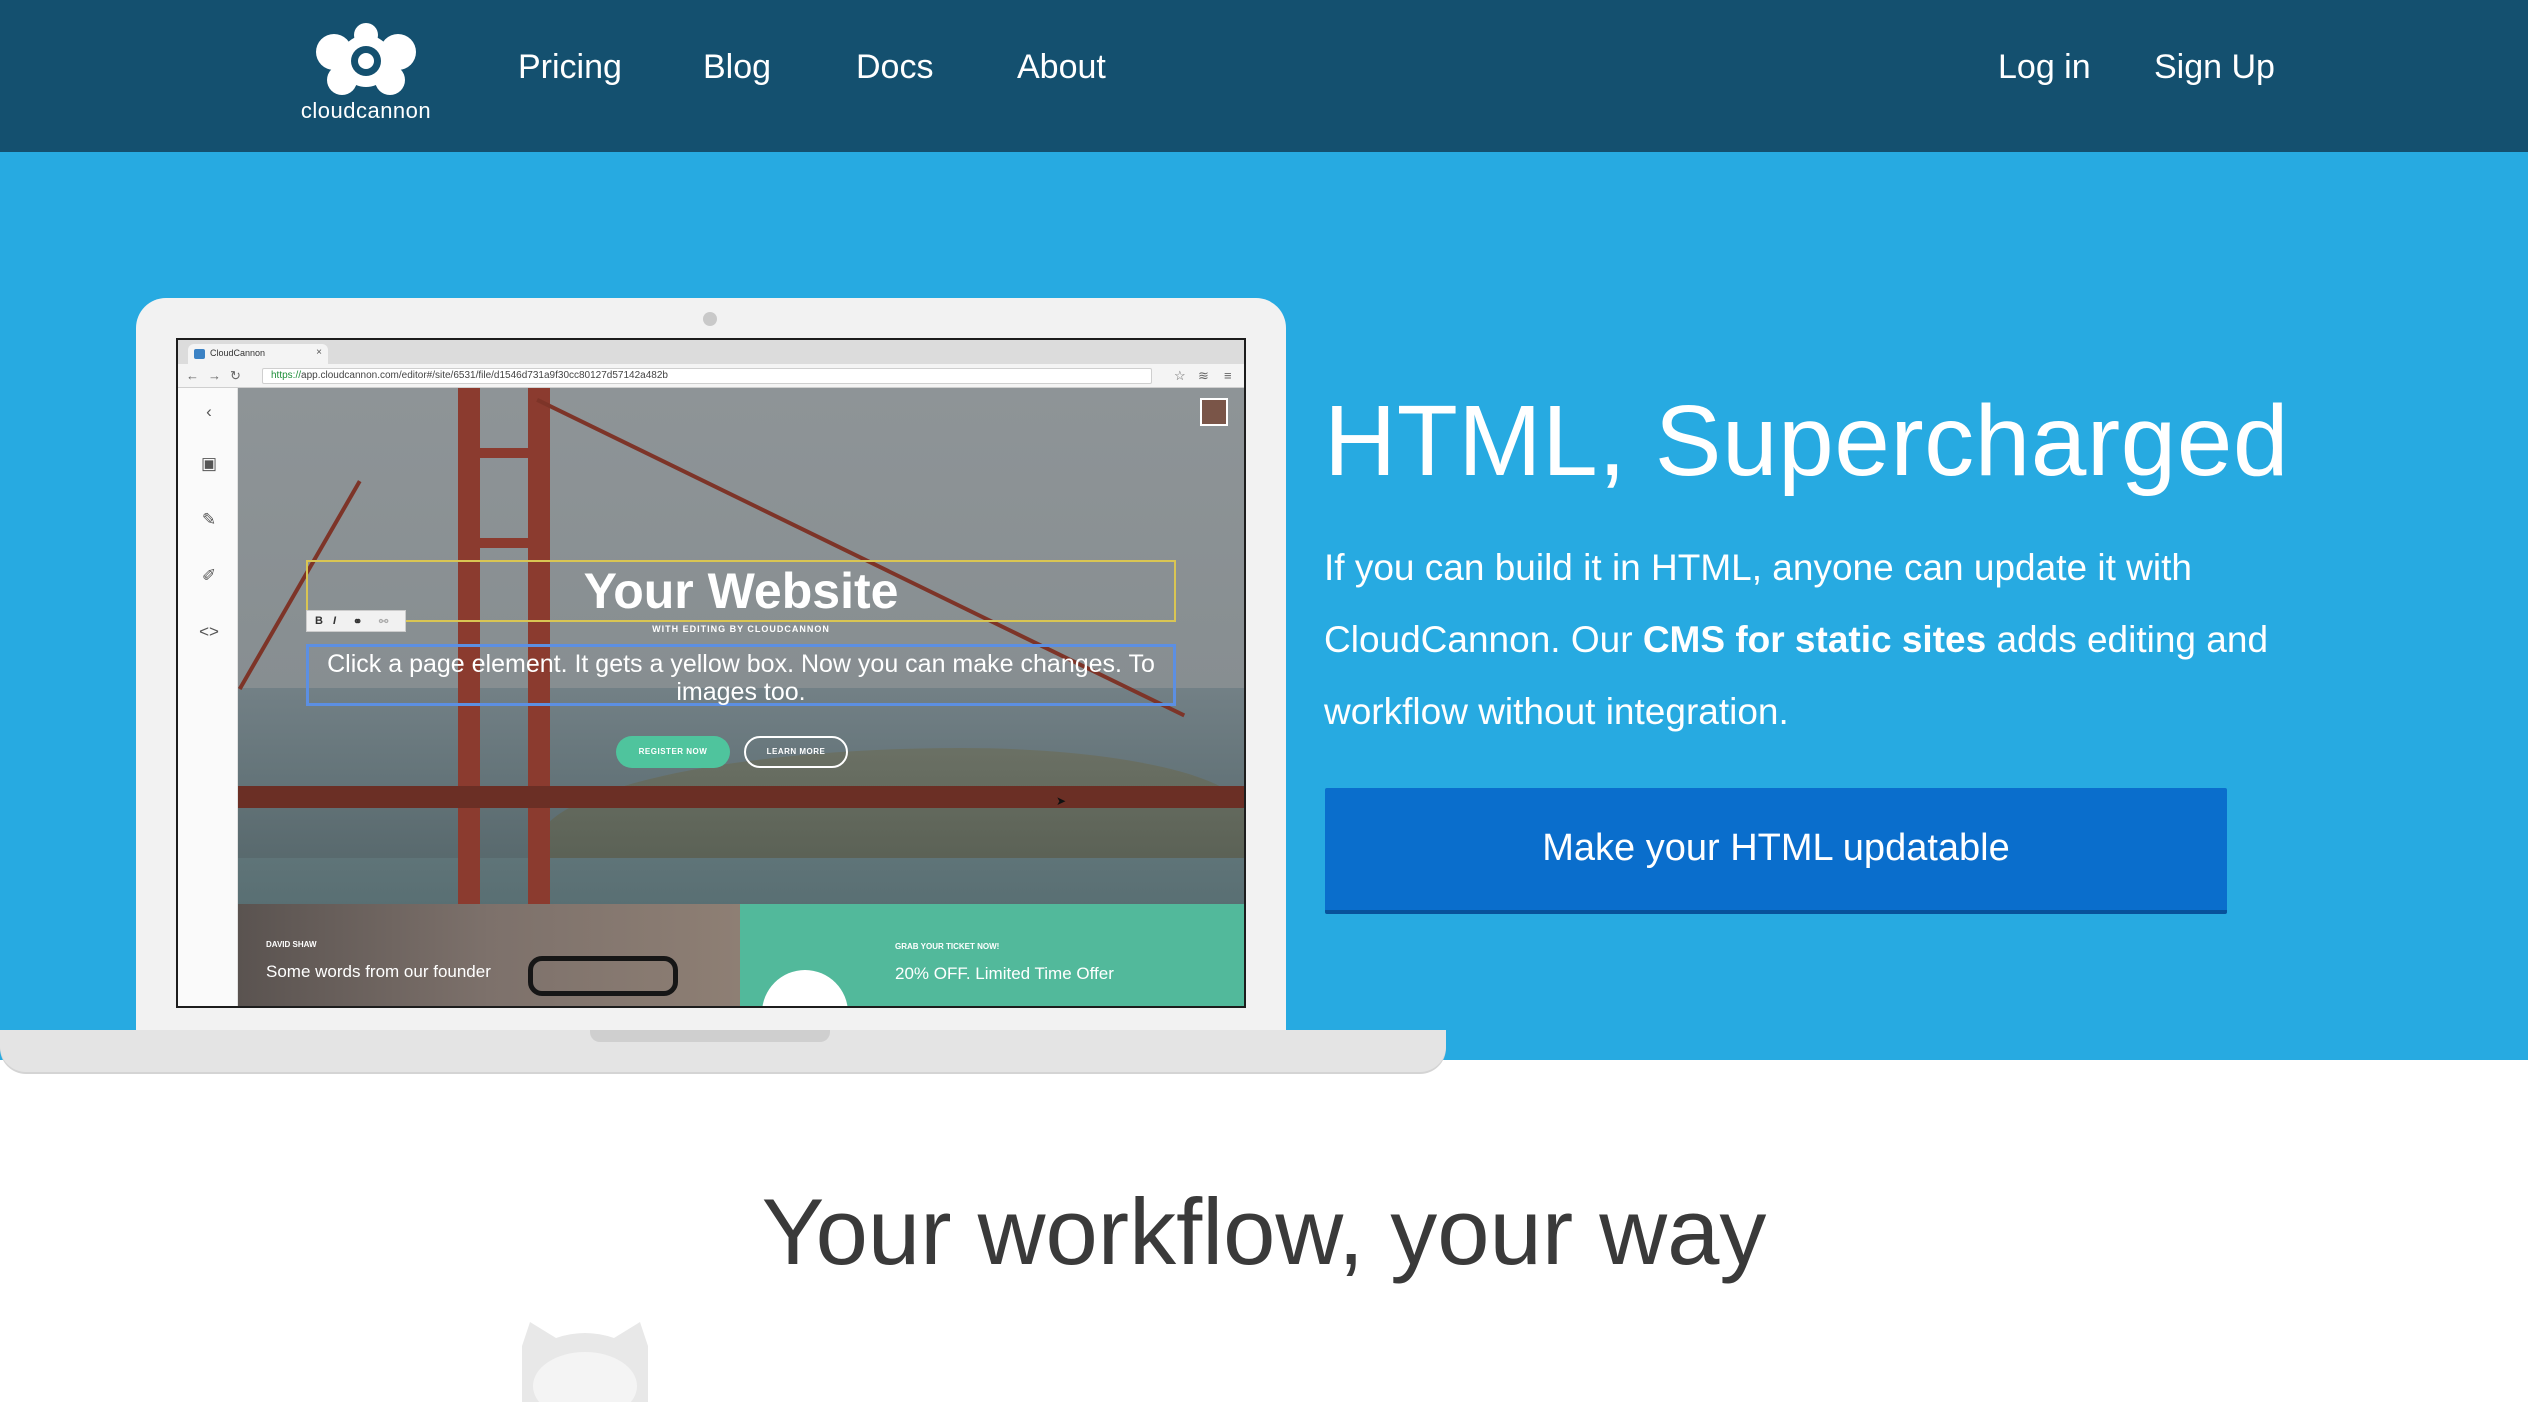  I want to click on mouse-cursor-icon: ➤, so click(1061, 801).